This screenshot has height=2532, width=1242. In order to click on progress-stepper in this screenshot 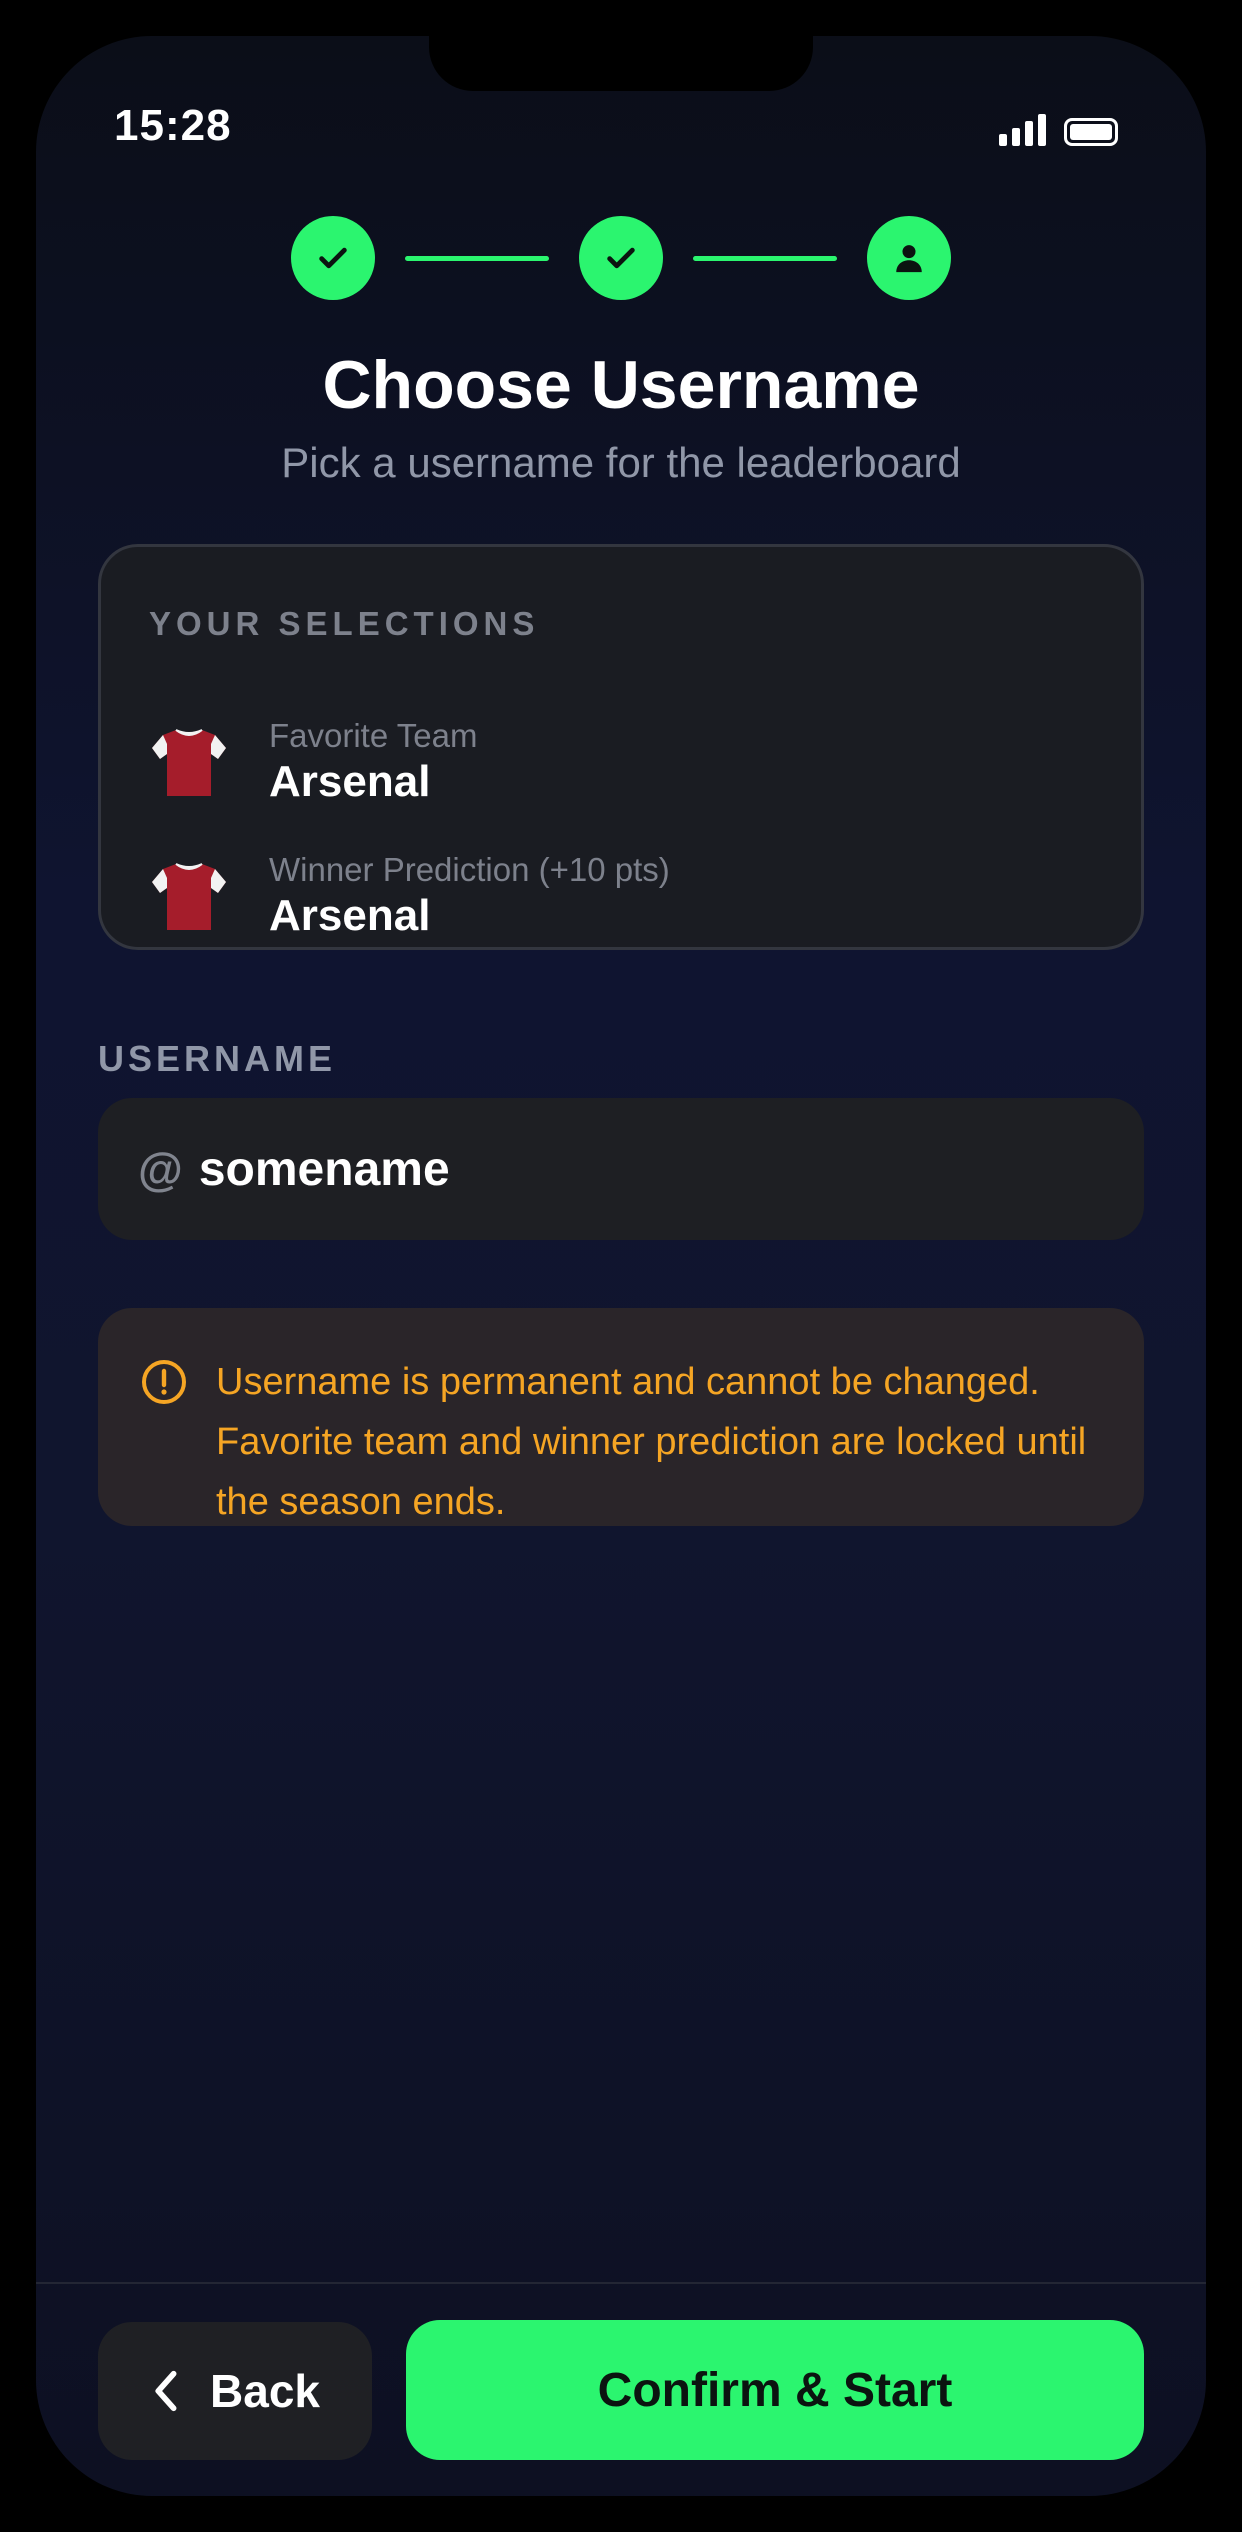, I will do `click(621, 258)`.